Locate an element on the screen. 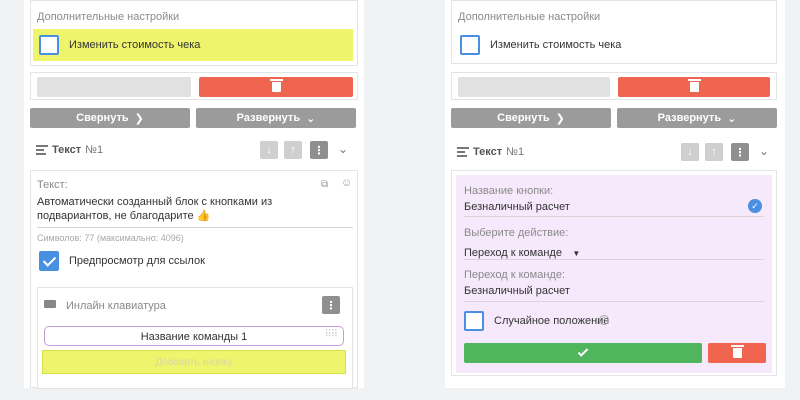 This screenshot has width=800, height=400. delete-button-right is located at coordinates (694, 87).